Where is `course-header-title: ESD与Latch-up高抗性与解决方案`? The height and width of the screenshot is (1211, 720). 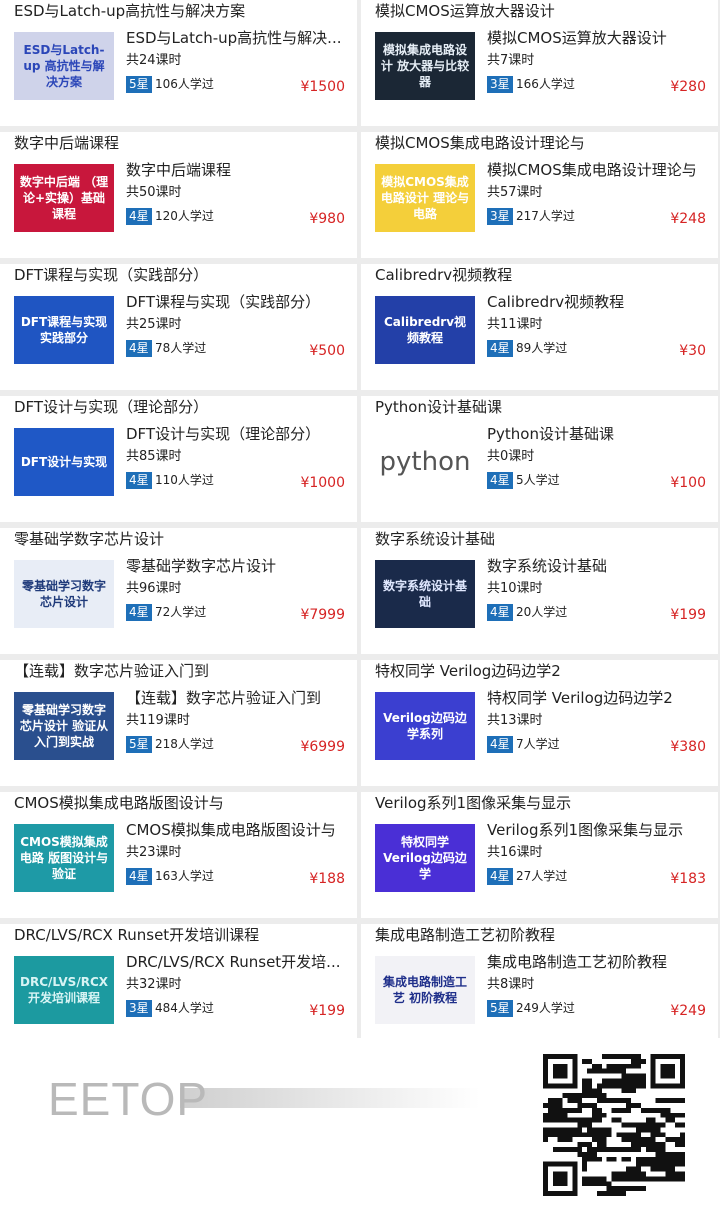
course-header-title: ESD与Latch-up高抗性与解决方案 is located at coordinates (179, 11).